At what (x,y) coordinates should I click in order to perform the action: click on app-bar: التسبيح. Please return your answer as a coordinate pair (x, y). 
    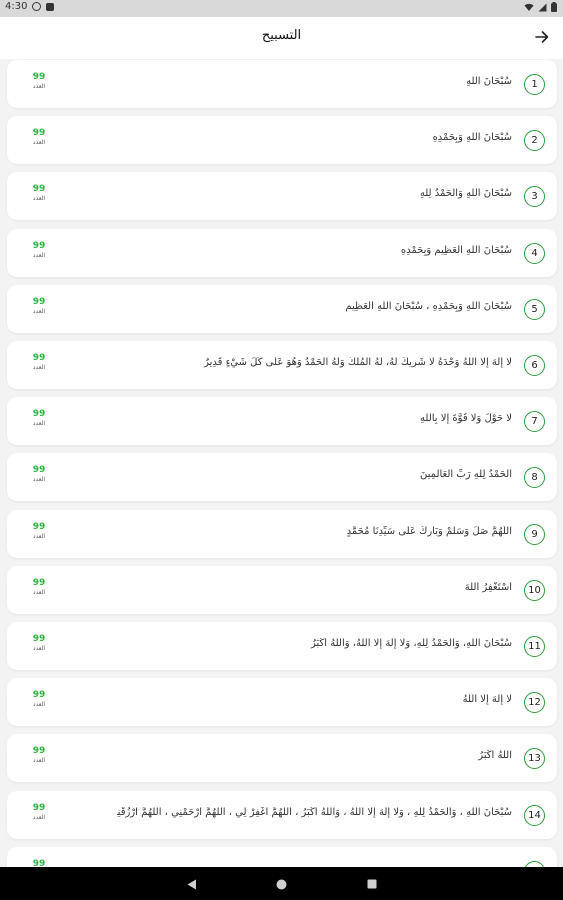
    Looking at the image, I should click on (281, 38).